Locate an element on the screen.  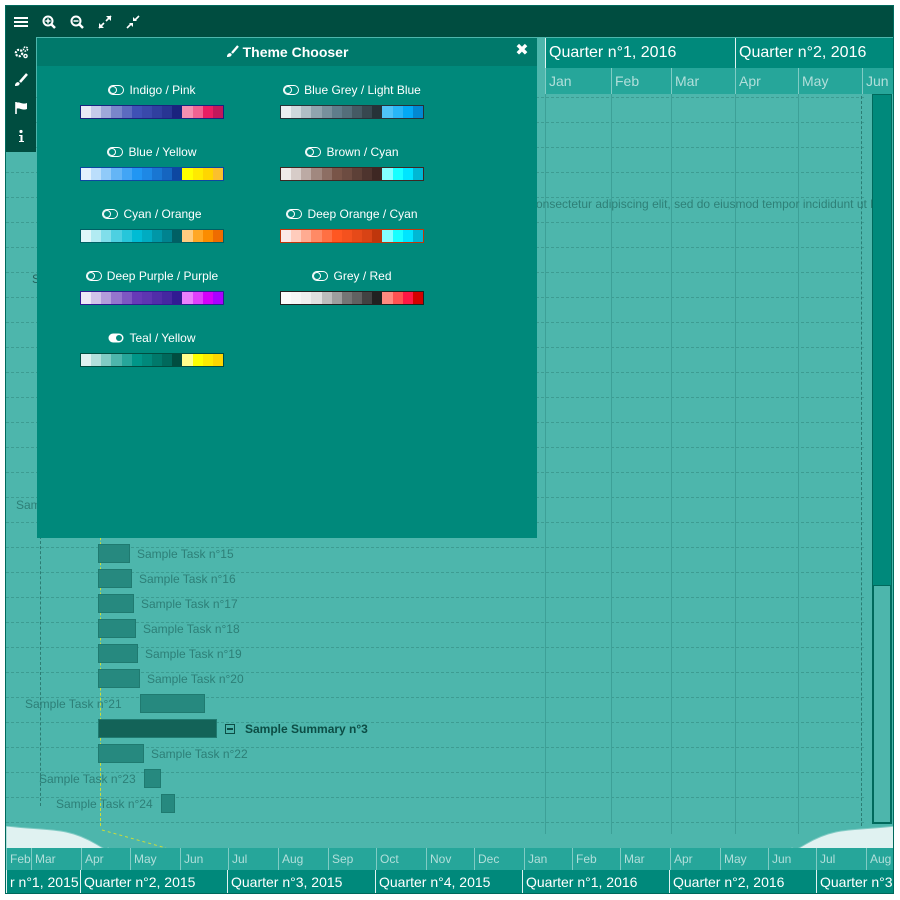
brush-icon is located at coordinates (21, 80).